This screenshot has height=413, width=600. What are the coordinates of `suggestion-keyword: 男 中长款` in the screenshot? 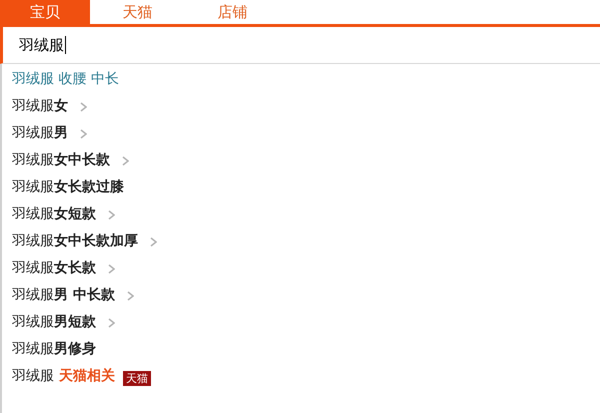 It's located at (84, 295).